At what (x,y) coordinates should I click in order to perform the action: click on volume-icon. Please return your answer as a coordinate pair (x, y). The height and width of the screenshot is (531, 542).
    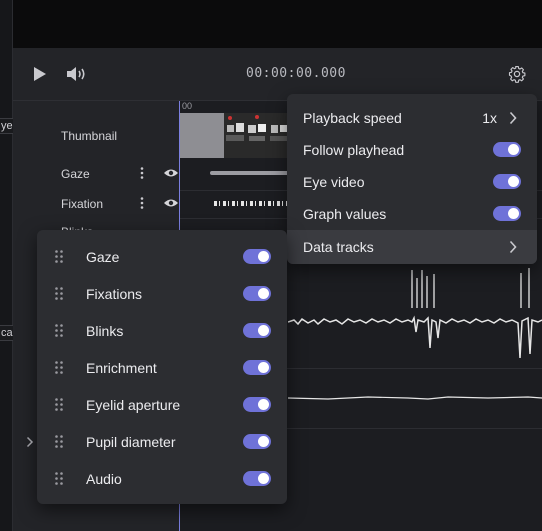
    Looking at the image, I should click on (76, 74).